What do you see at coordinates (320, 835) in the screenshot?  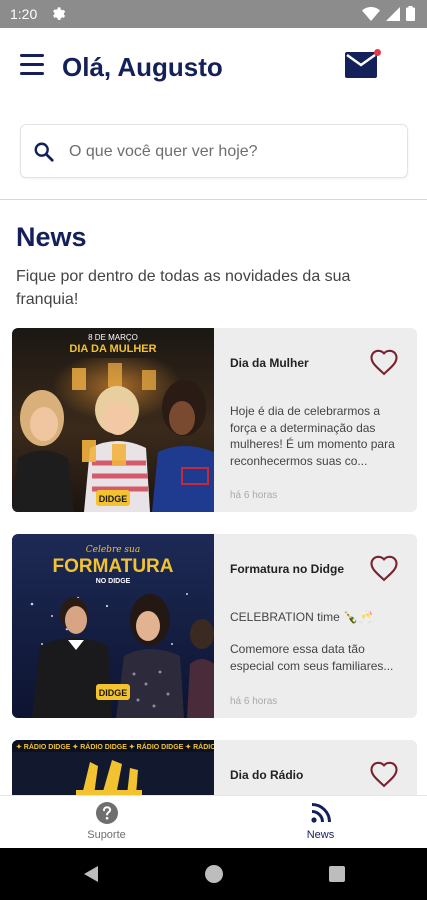 I see `nav-label-news: News` at bounding box center [320, 835].